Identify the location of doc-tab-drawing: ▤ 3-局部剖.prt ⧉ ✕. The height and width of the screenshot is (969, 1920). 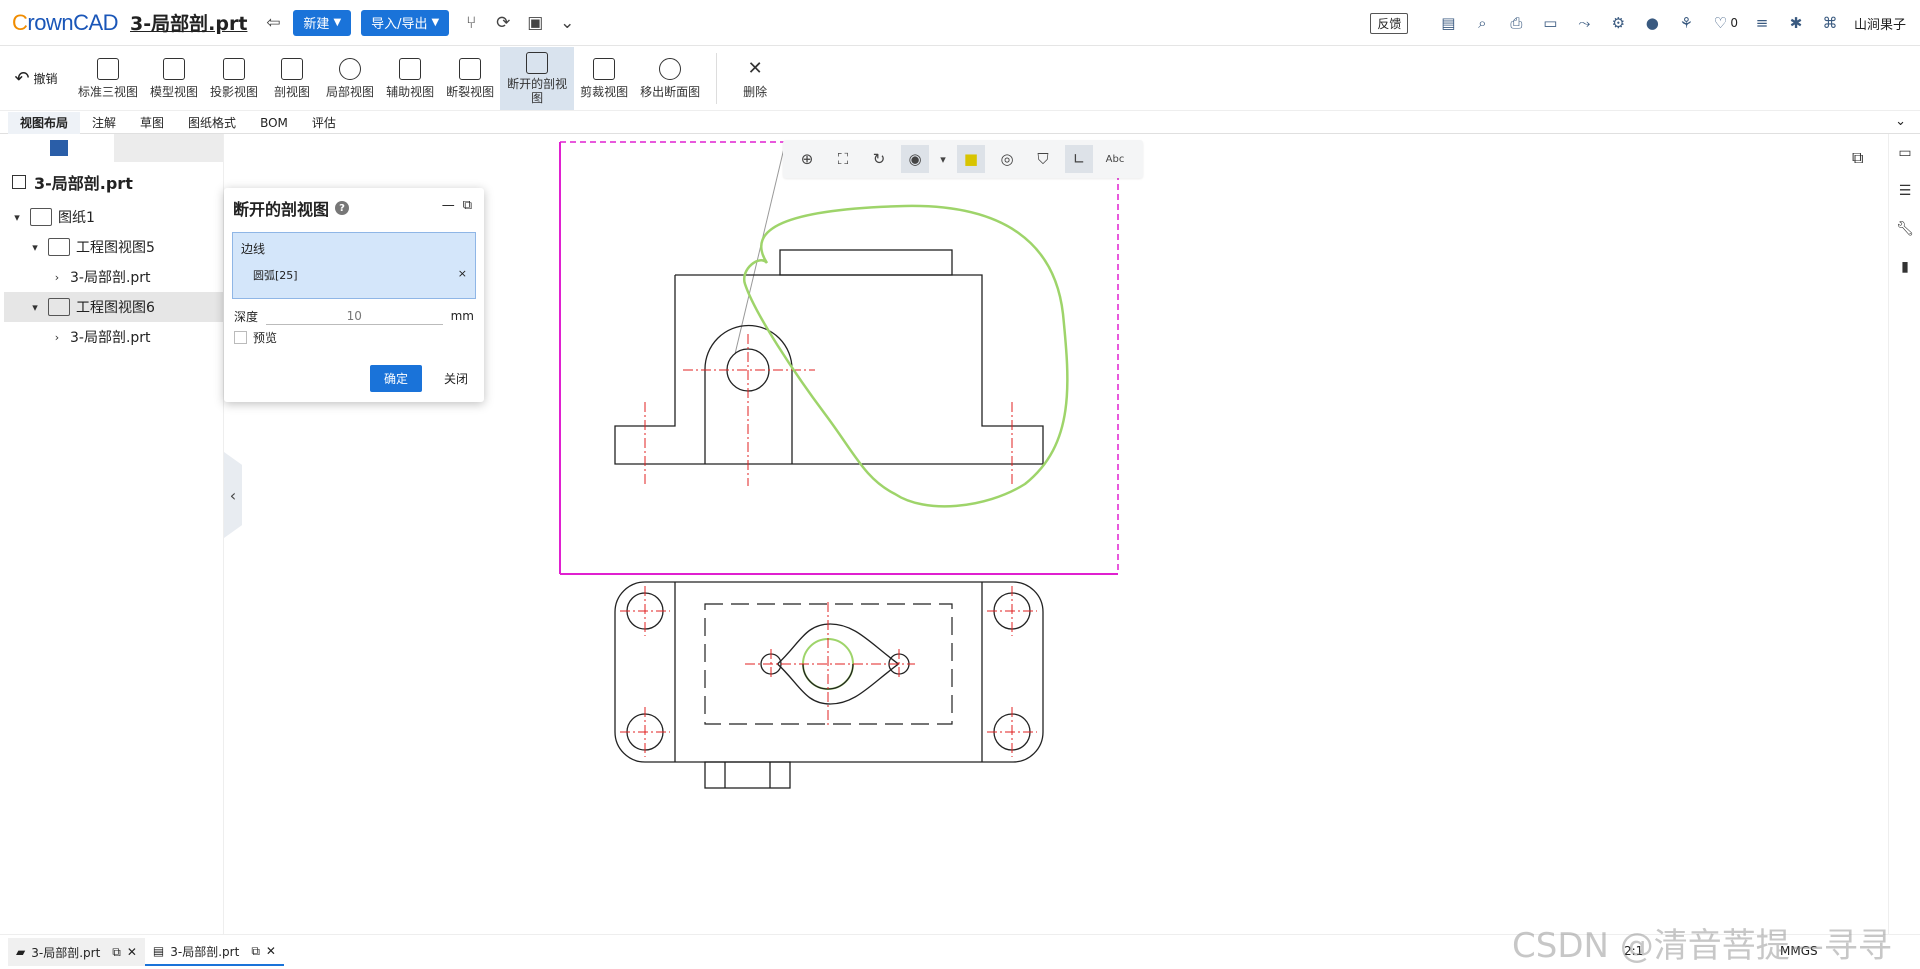
(214, 952).